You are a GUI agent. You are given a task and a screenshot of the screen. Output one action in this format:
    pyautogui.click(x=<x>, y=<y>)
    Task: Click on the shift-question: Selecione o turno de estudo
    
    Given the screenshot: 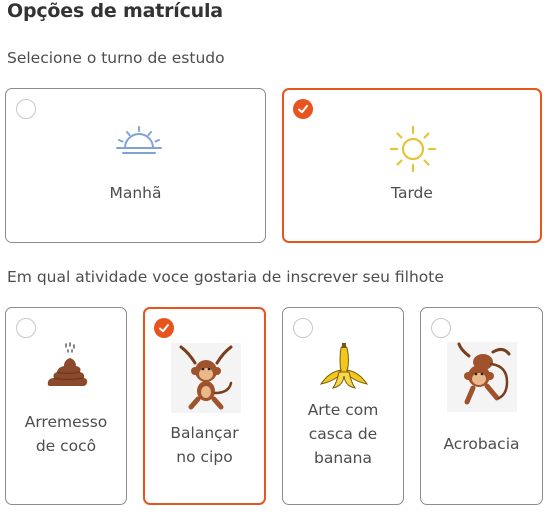 What is the action you would take?
    pyautogui.click(x=116, y=58)
    